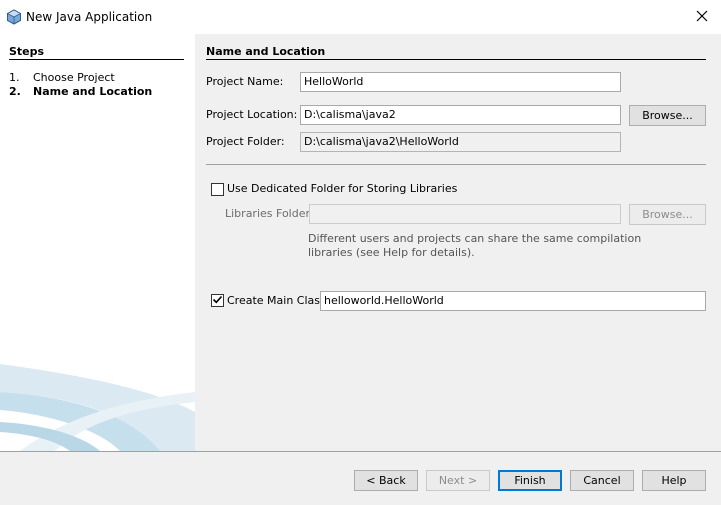 The width and height of the screenshot is (721, 505). Describe the element at coordinates (97, 407) in the screenshot. I see `swoosh-decoration` at that location.